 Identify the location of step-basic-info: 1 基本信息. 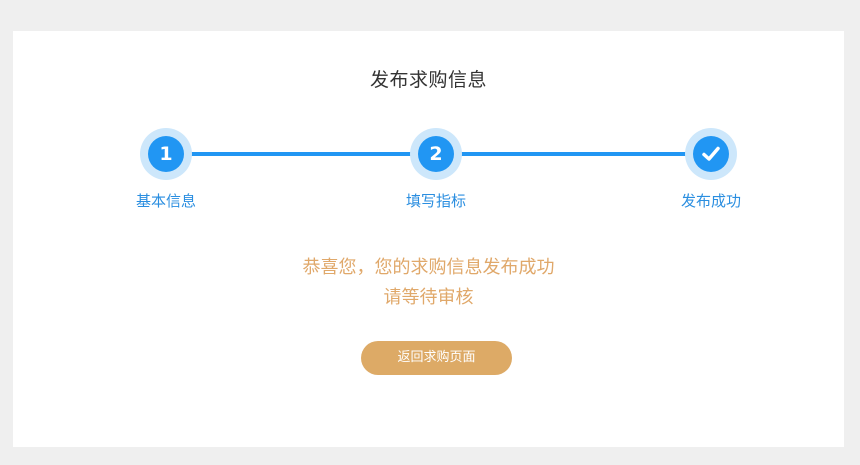
(166, 169).